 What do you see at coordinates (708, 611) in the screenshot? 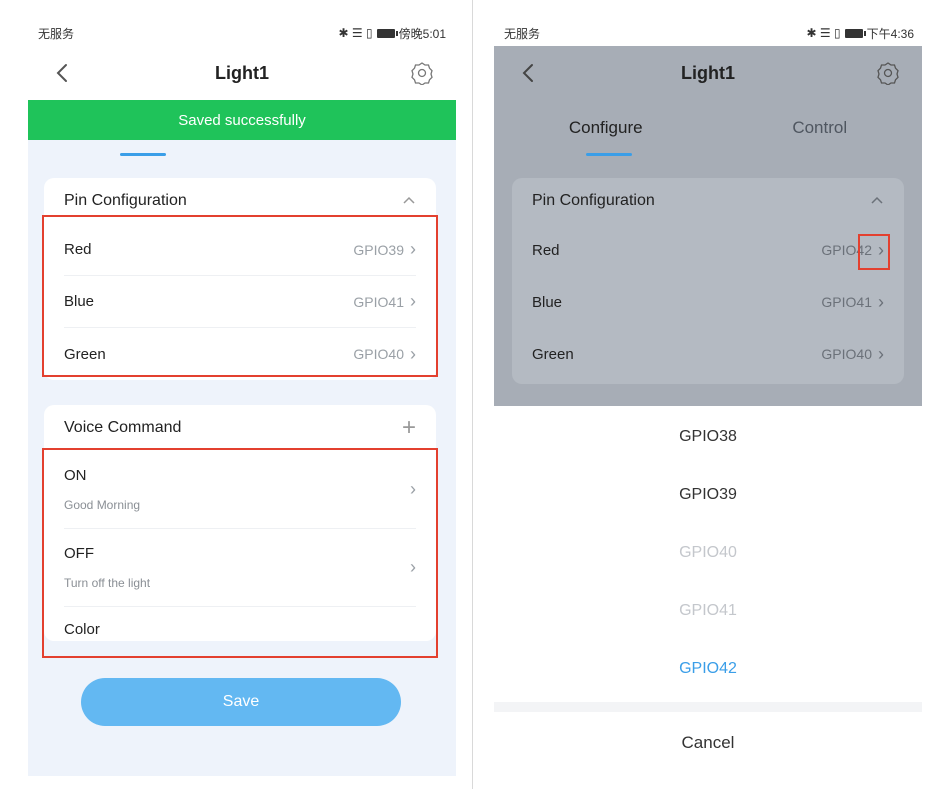
I see `picker-option: GPIO41` at bounding box center [708, 611].